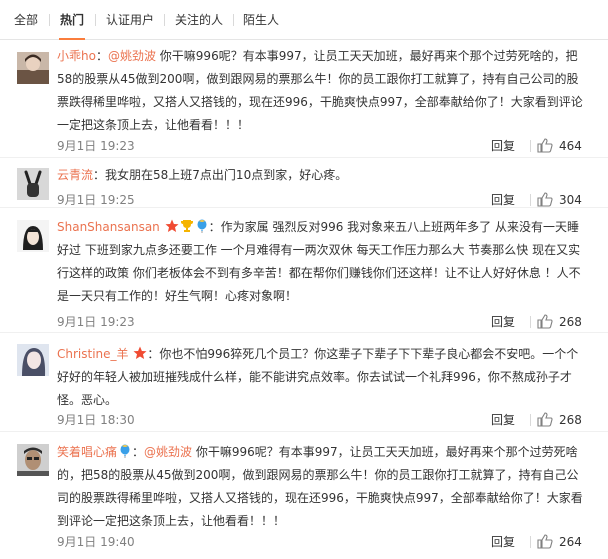  I want to click on like-button: 464, so click(562, 146).